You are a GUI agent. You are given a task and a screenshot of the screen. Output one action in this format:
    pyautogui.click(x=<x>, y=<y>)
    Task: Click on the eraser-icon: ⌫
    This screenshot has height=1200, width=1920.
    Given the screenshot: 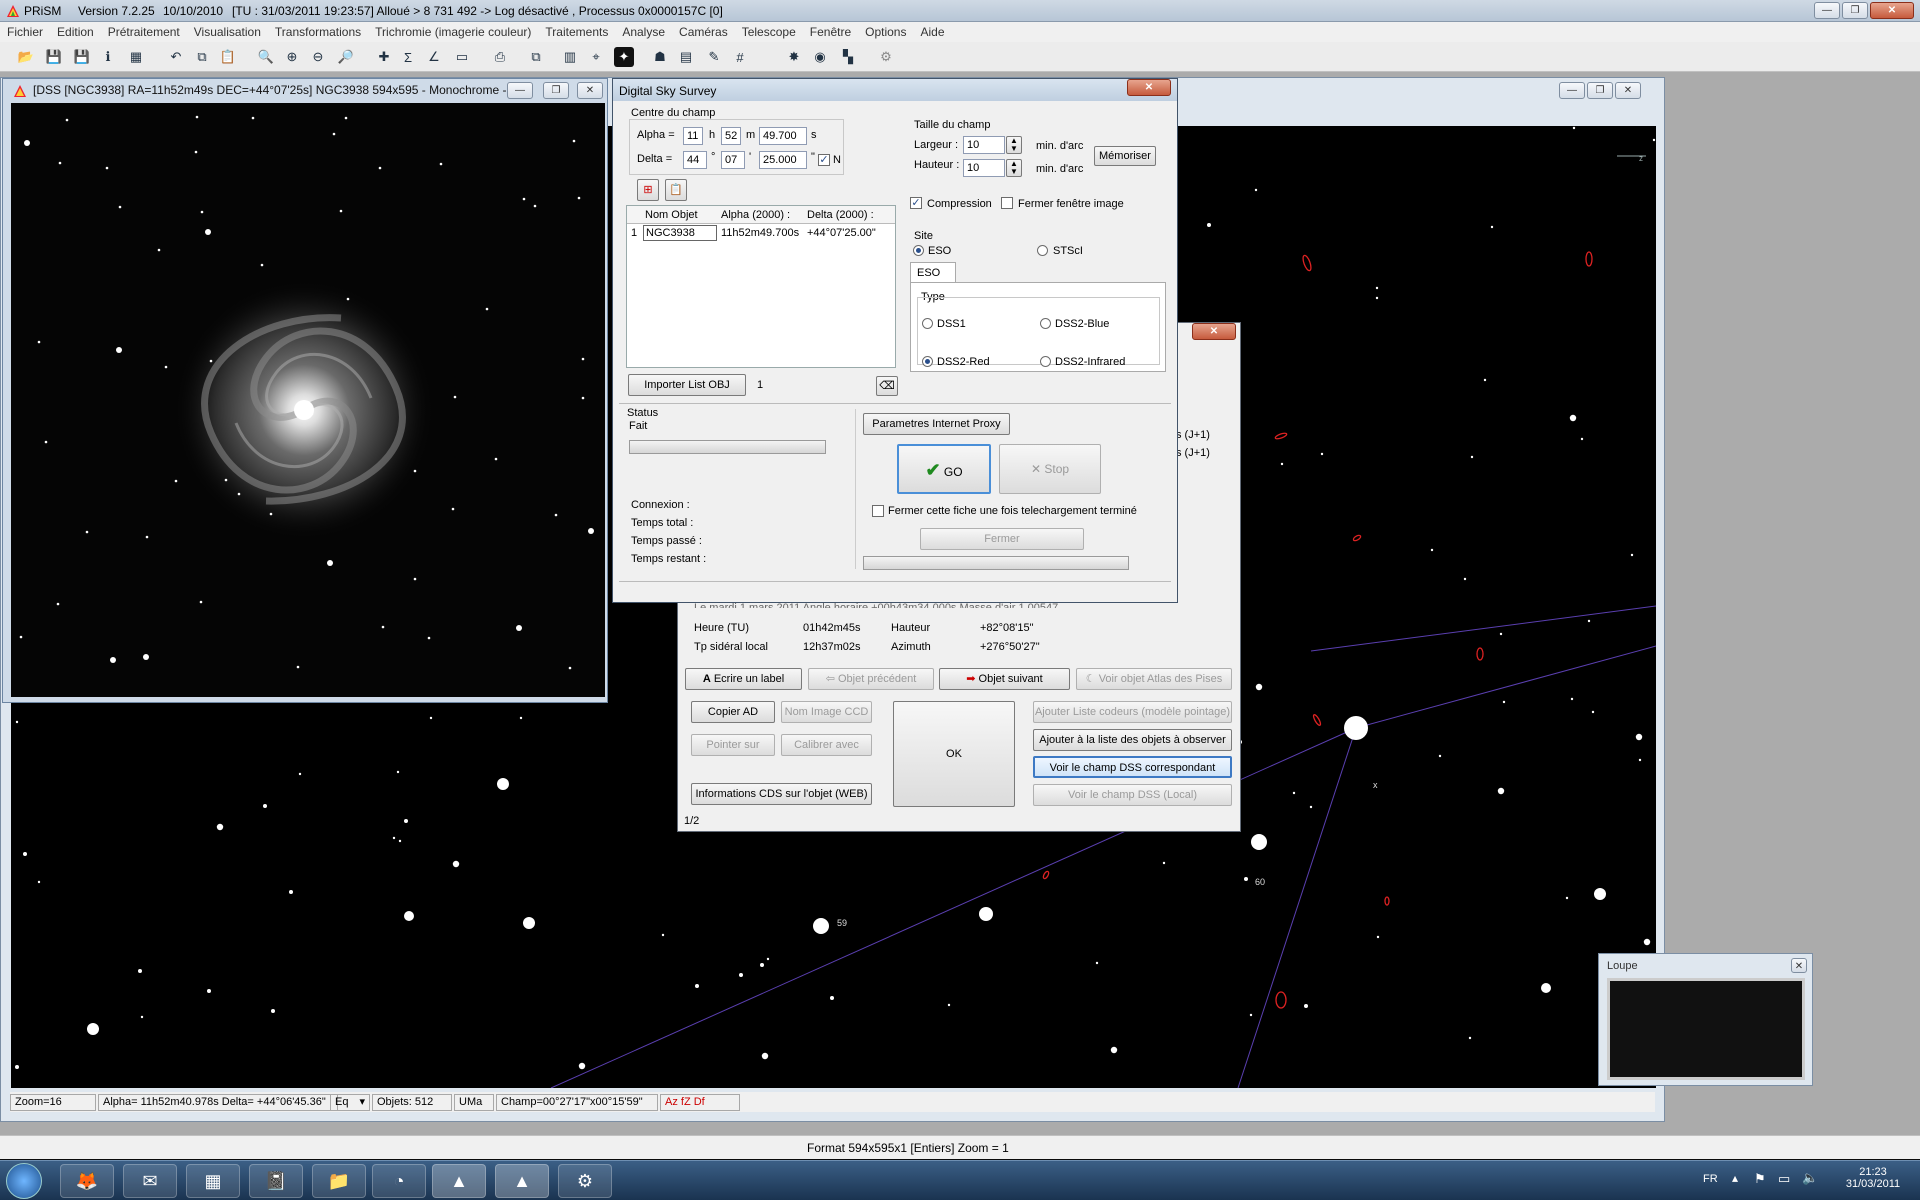 What is the action you would take?
    pyautogui.click(x=887, y=386)
    